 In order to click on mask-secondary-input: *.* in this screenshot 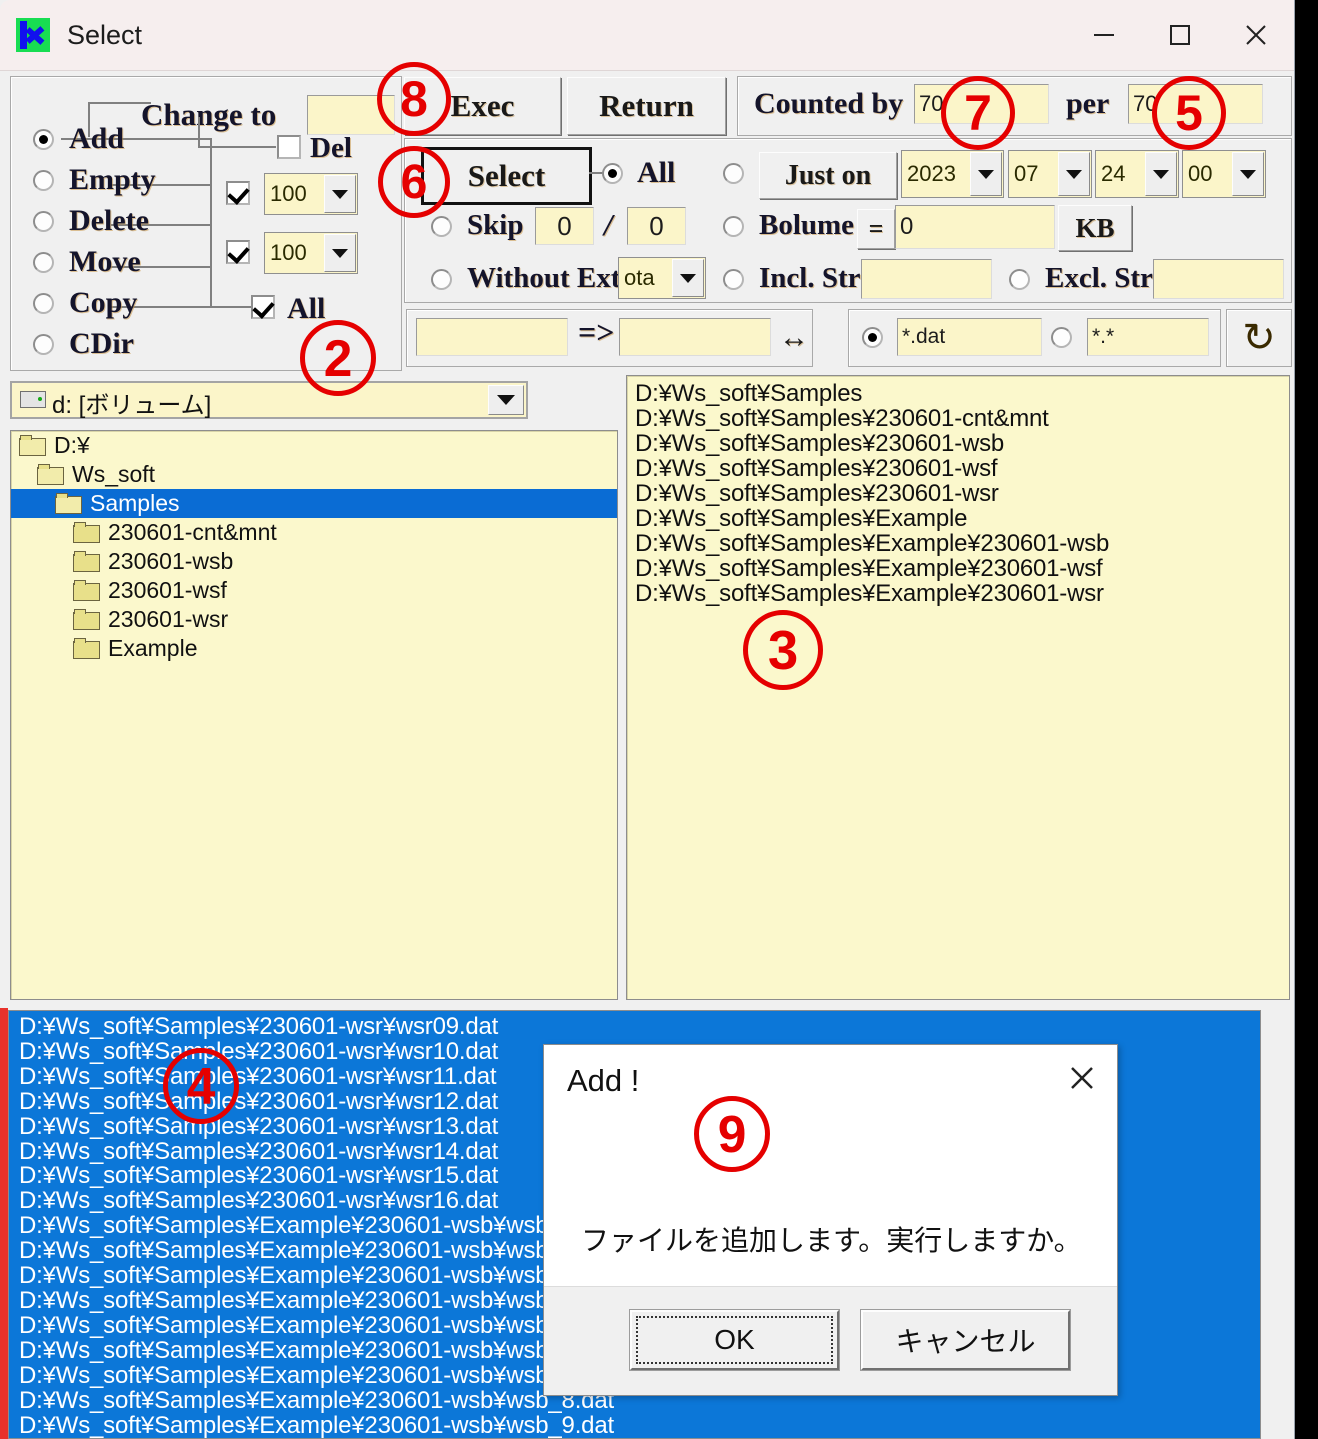, I will do `click(1148, 337)`.